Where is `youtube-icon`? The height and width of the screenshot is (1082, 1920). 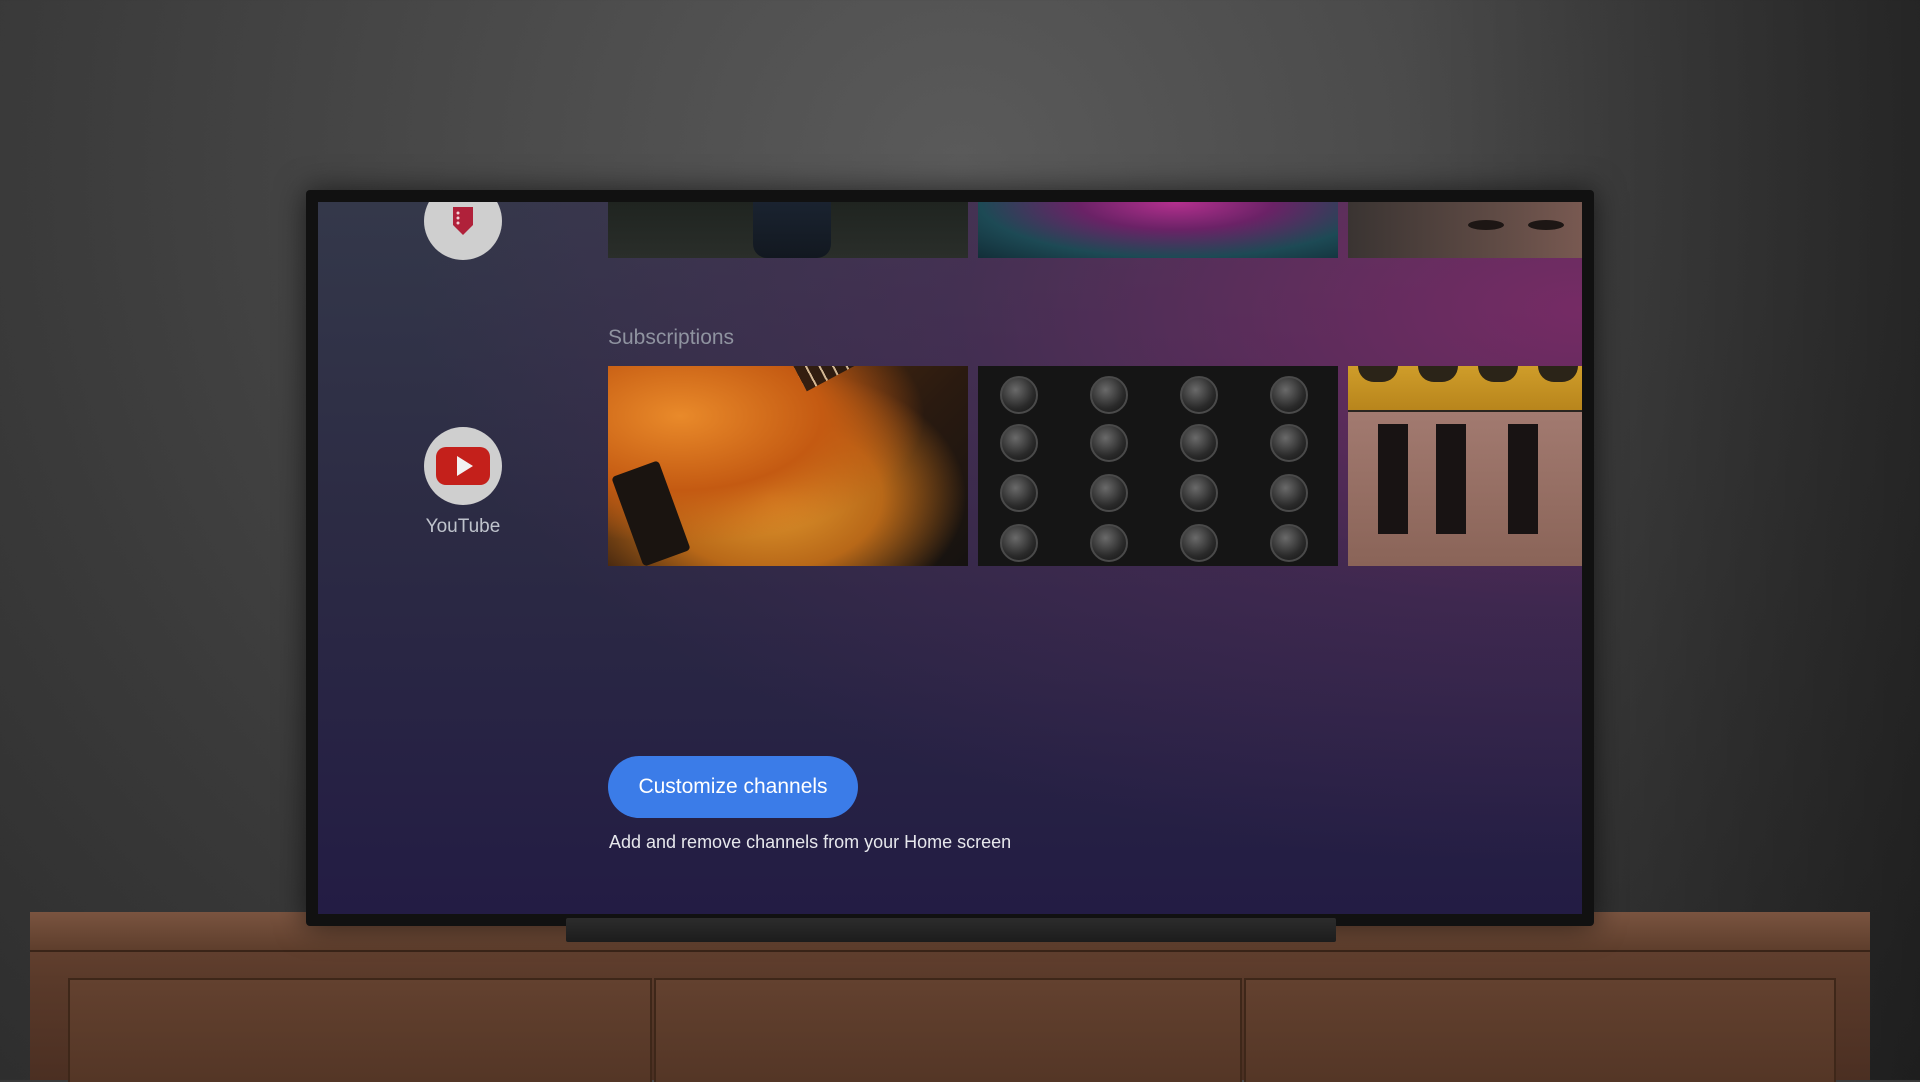 youtube-icon is located at coordinates (463, 466).